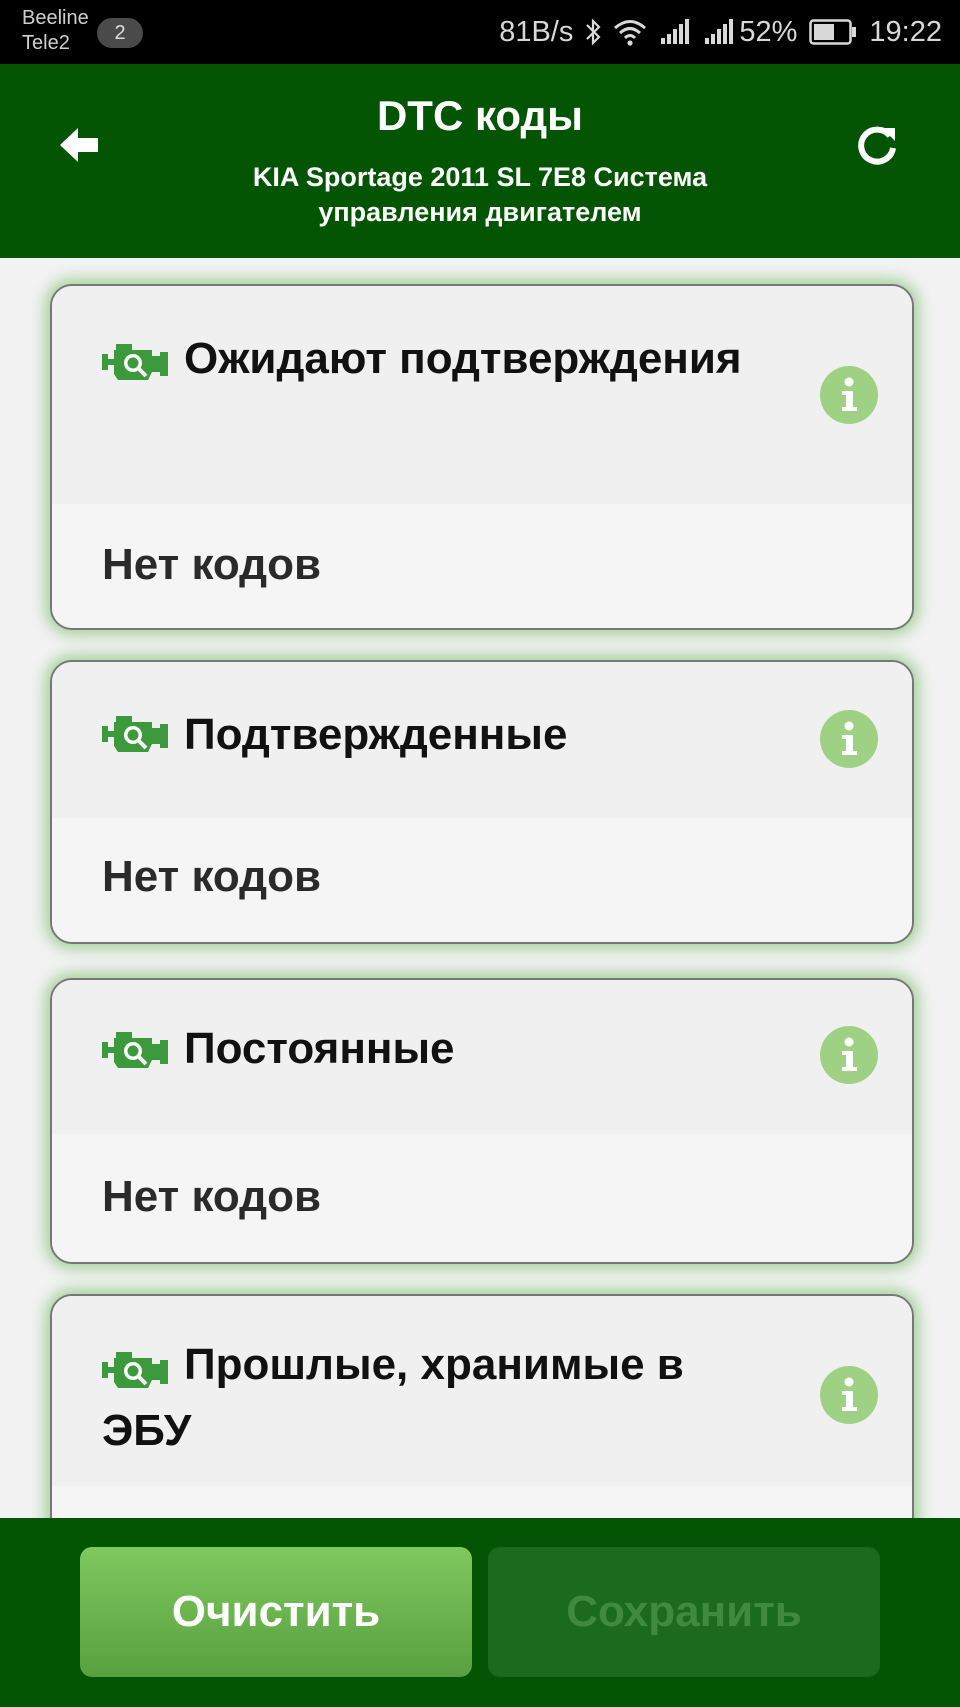 The height and width of the screenshot is (1707, 960). Describe the element at coordinates (480, 32) in the screenshot. I see `status-bar: Beeline Tele2 2 81B/s 52% 19:22` at that location.